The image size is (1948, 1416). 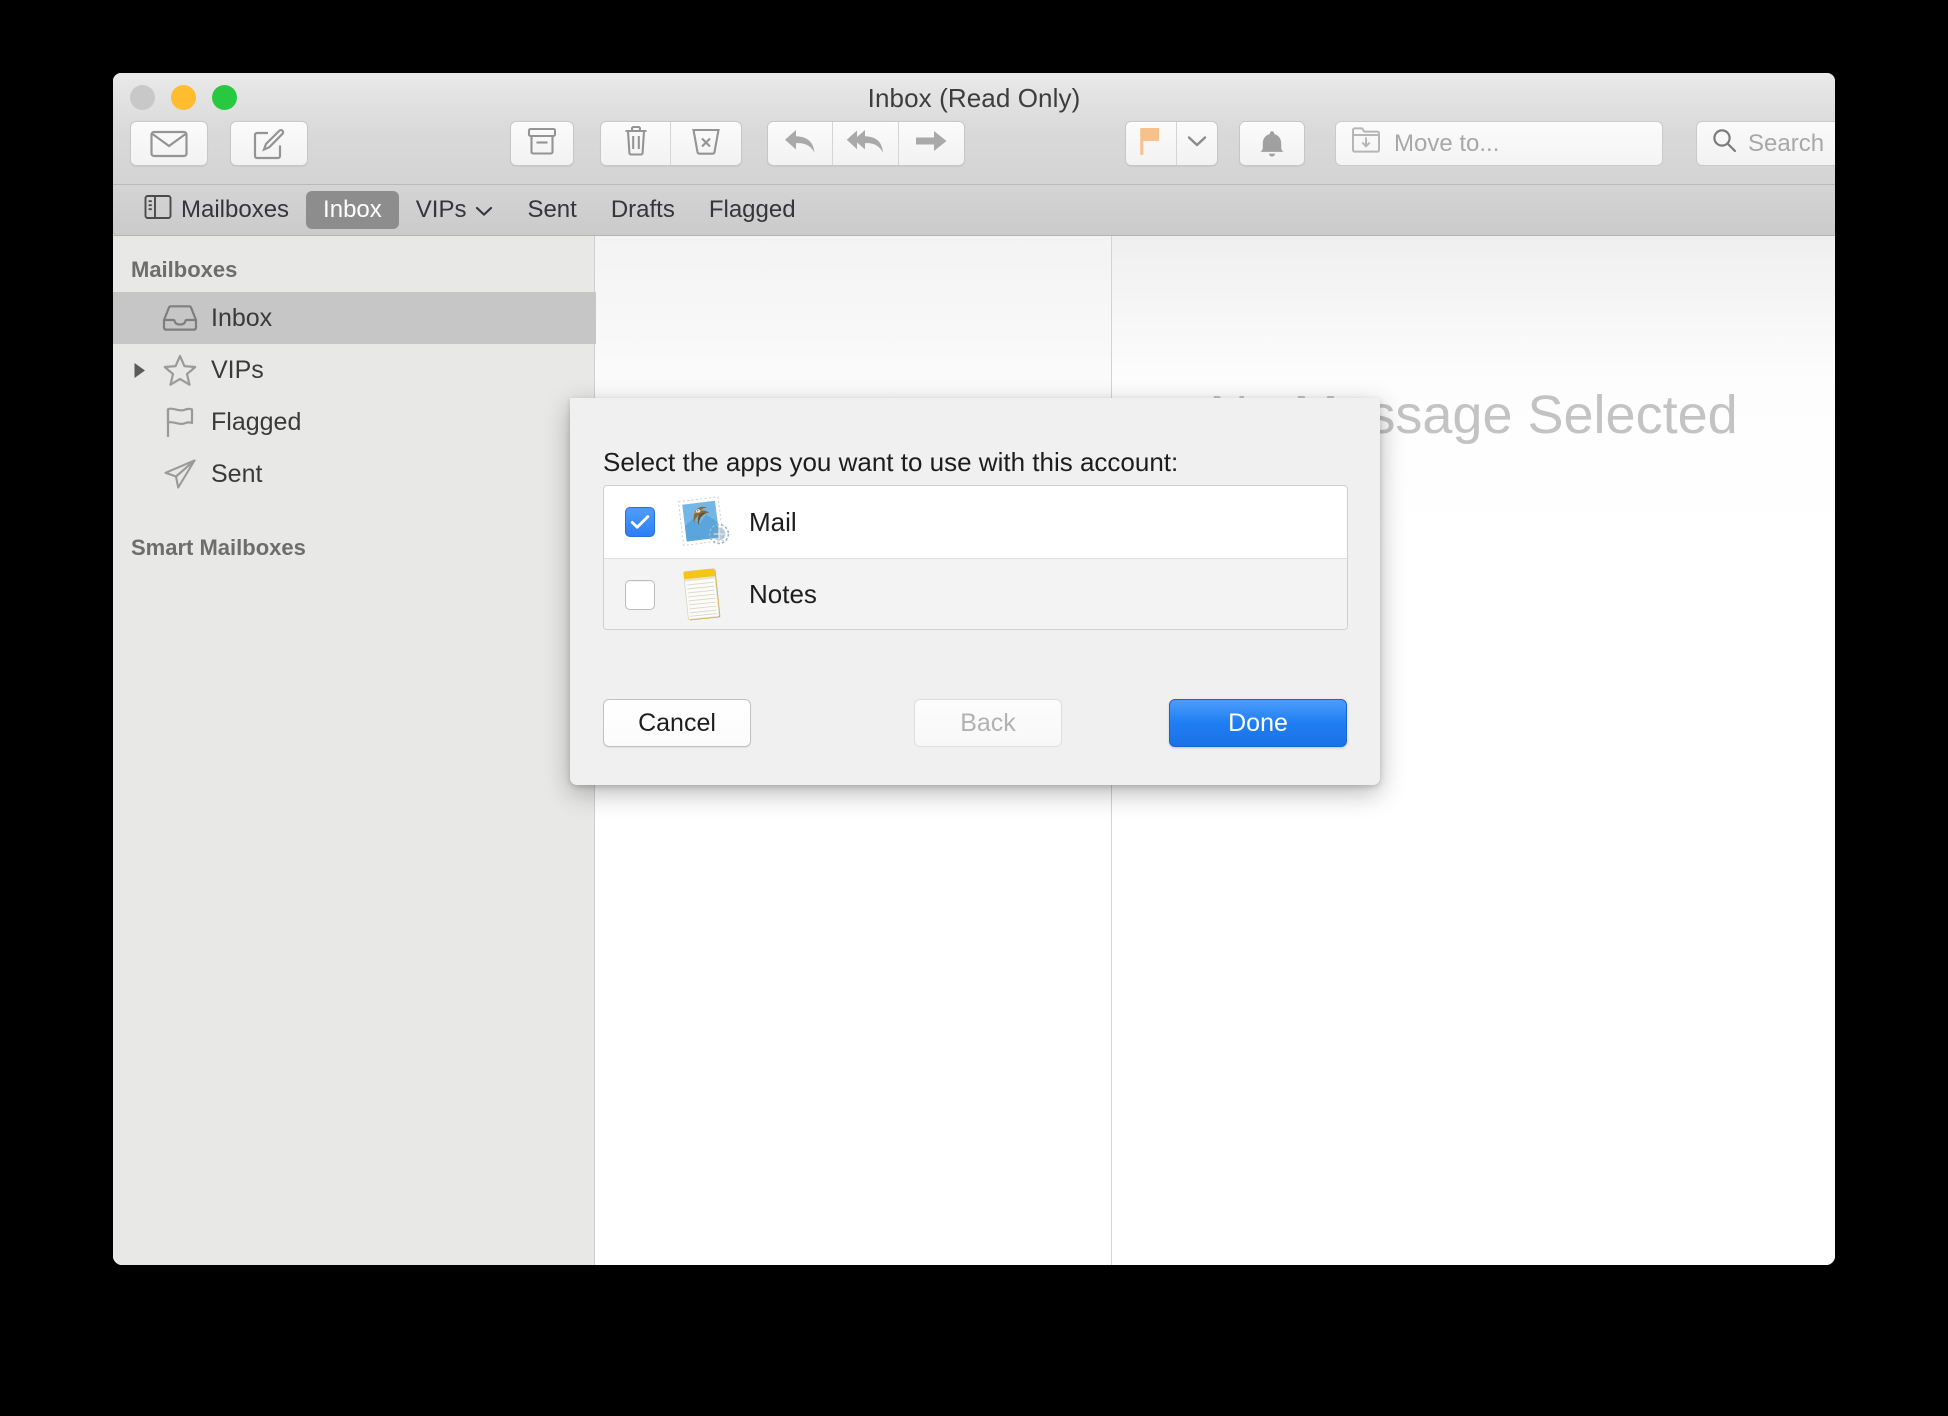 I want to click on delete-junk-group, so click(x=671, y=143).